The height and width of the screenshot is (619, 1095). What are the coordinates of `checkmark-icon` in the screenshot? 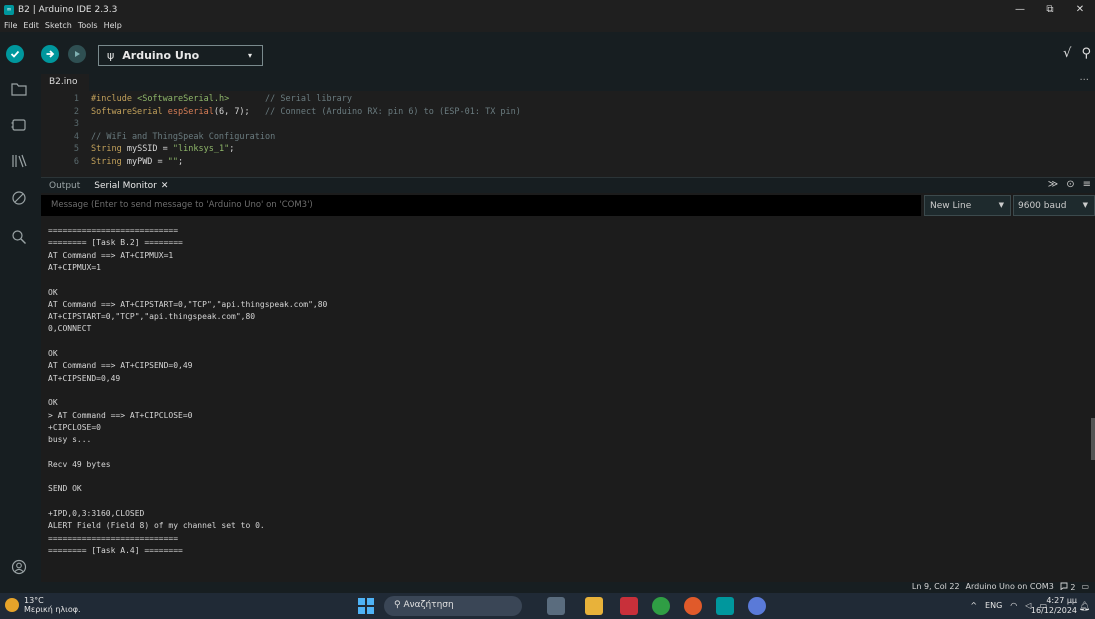 It's located at (15, 54).